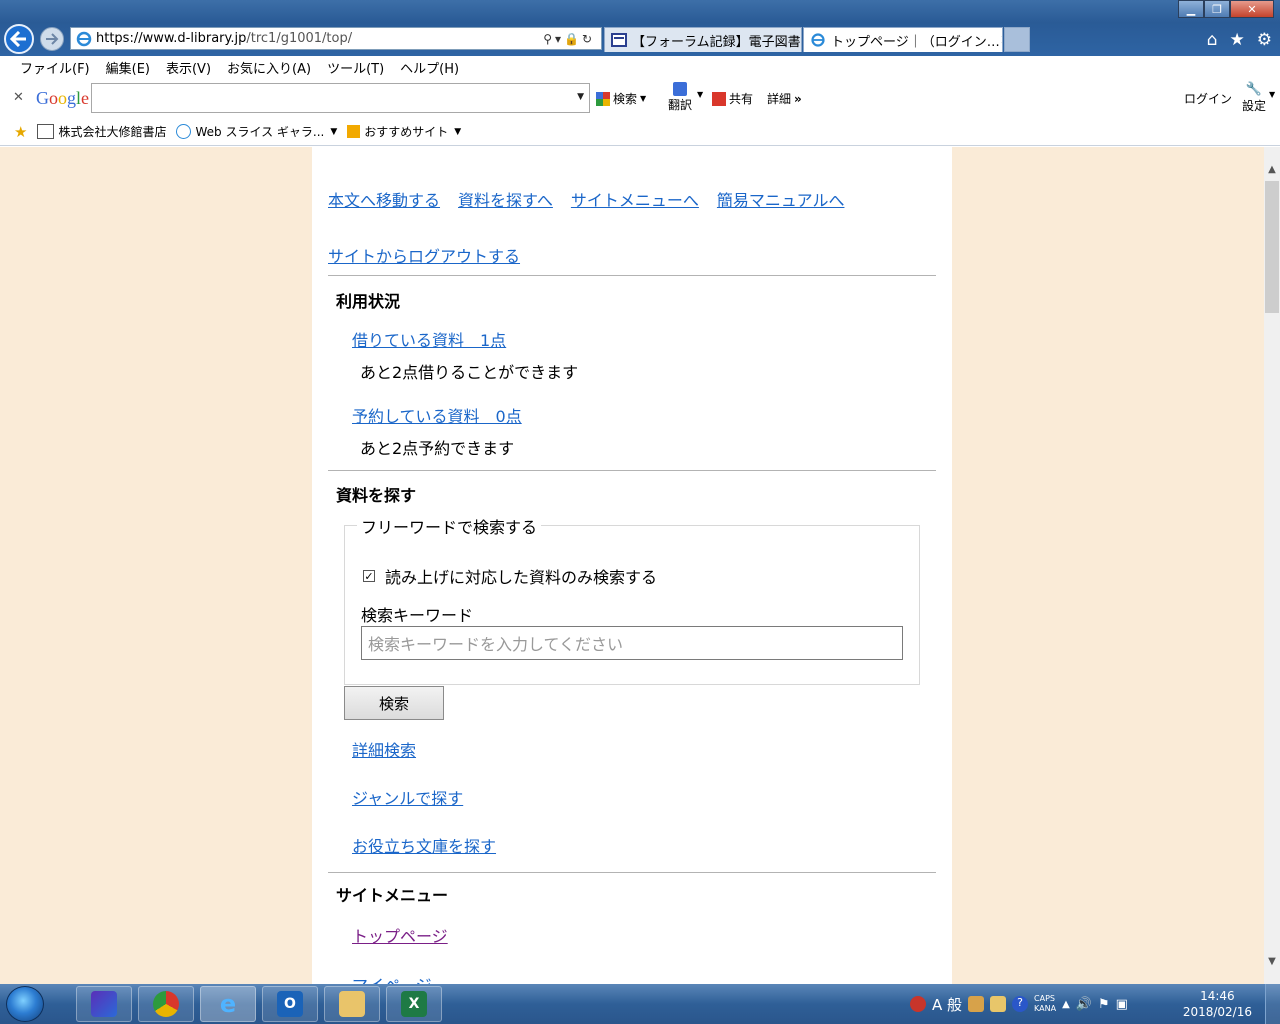  I want to click on outlook-icon: O, so click(290, 1004).